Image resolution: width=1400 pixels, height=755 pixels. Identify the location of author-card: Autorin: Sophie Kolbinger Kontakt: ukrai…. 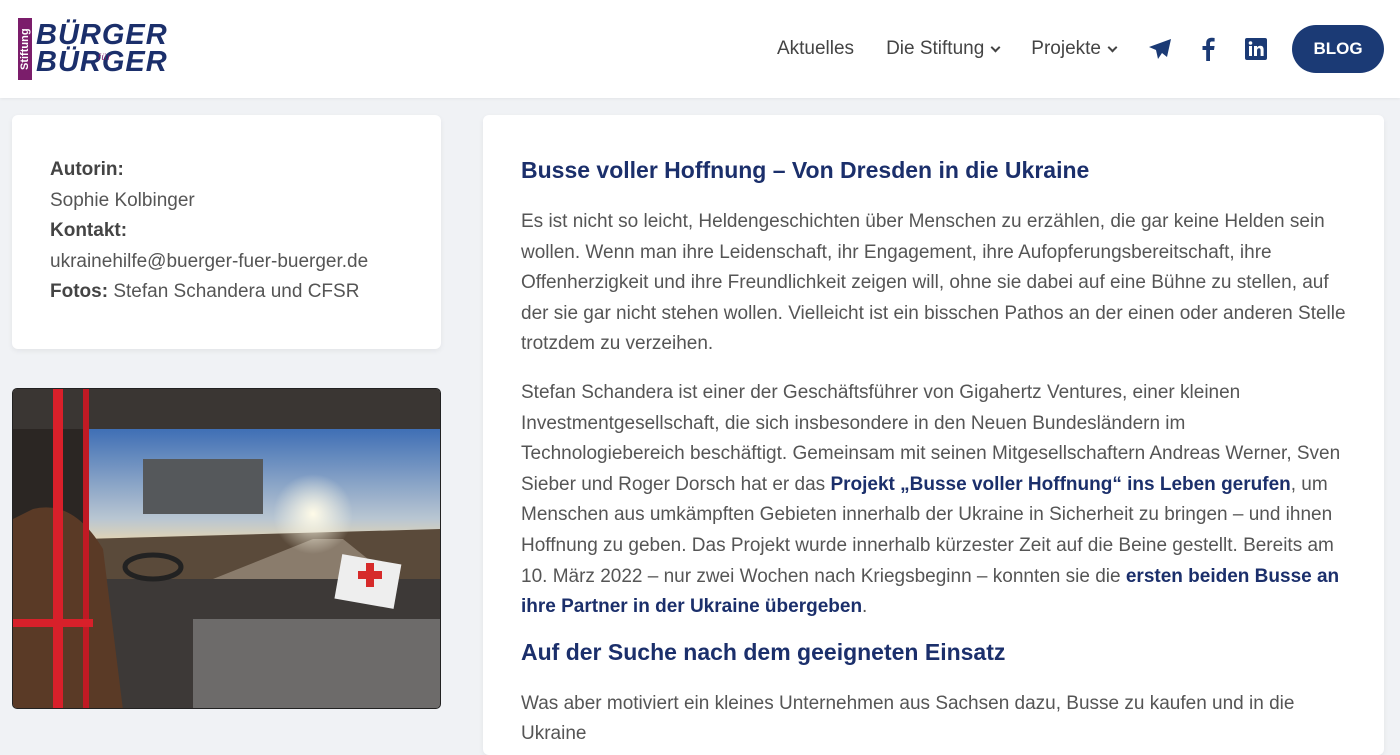
(226, 232).